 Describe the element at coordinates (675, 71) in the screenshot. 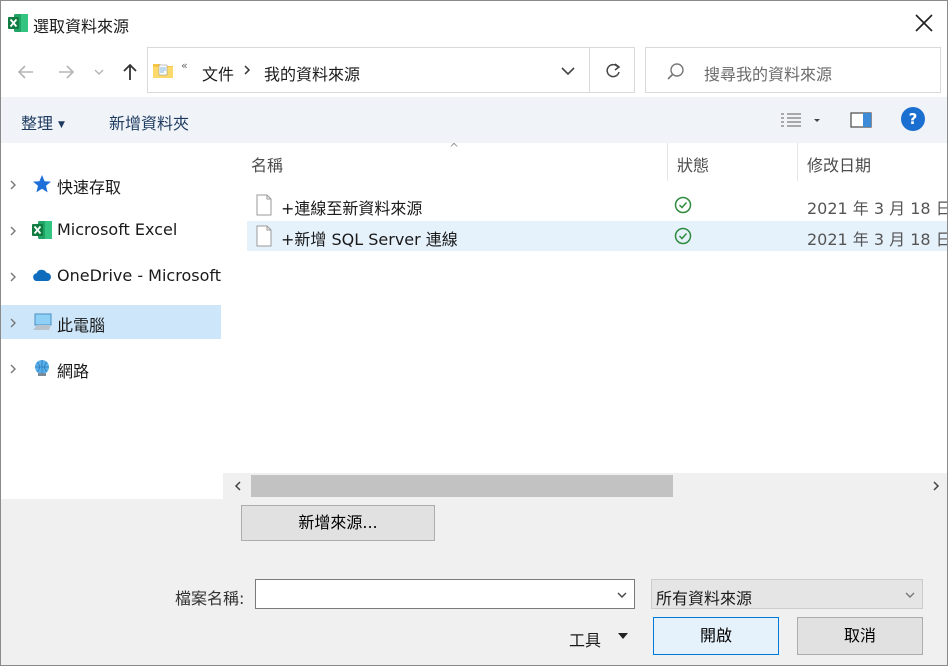

I see `search-icon` at that location.